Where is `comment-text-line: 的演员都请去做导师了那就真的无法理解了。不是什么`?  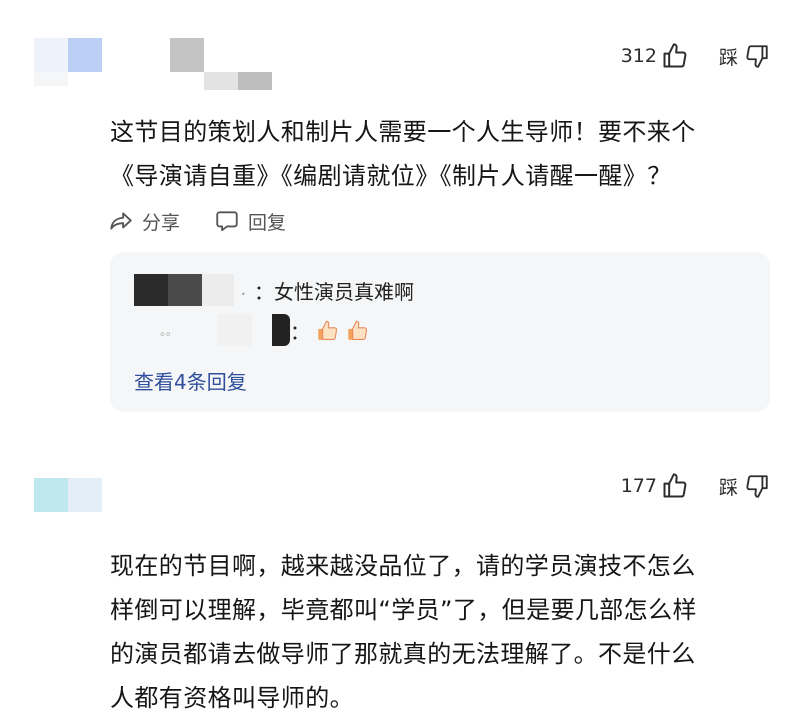
comment-text-line: 的演员都请去做导师了那就真的无法理解了。不是什么 is located at coordinates (403, 654).